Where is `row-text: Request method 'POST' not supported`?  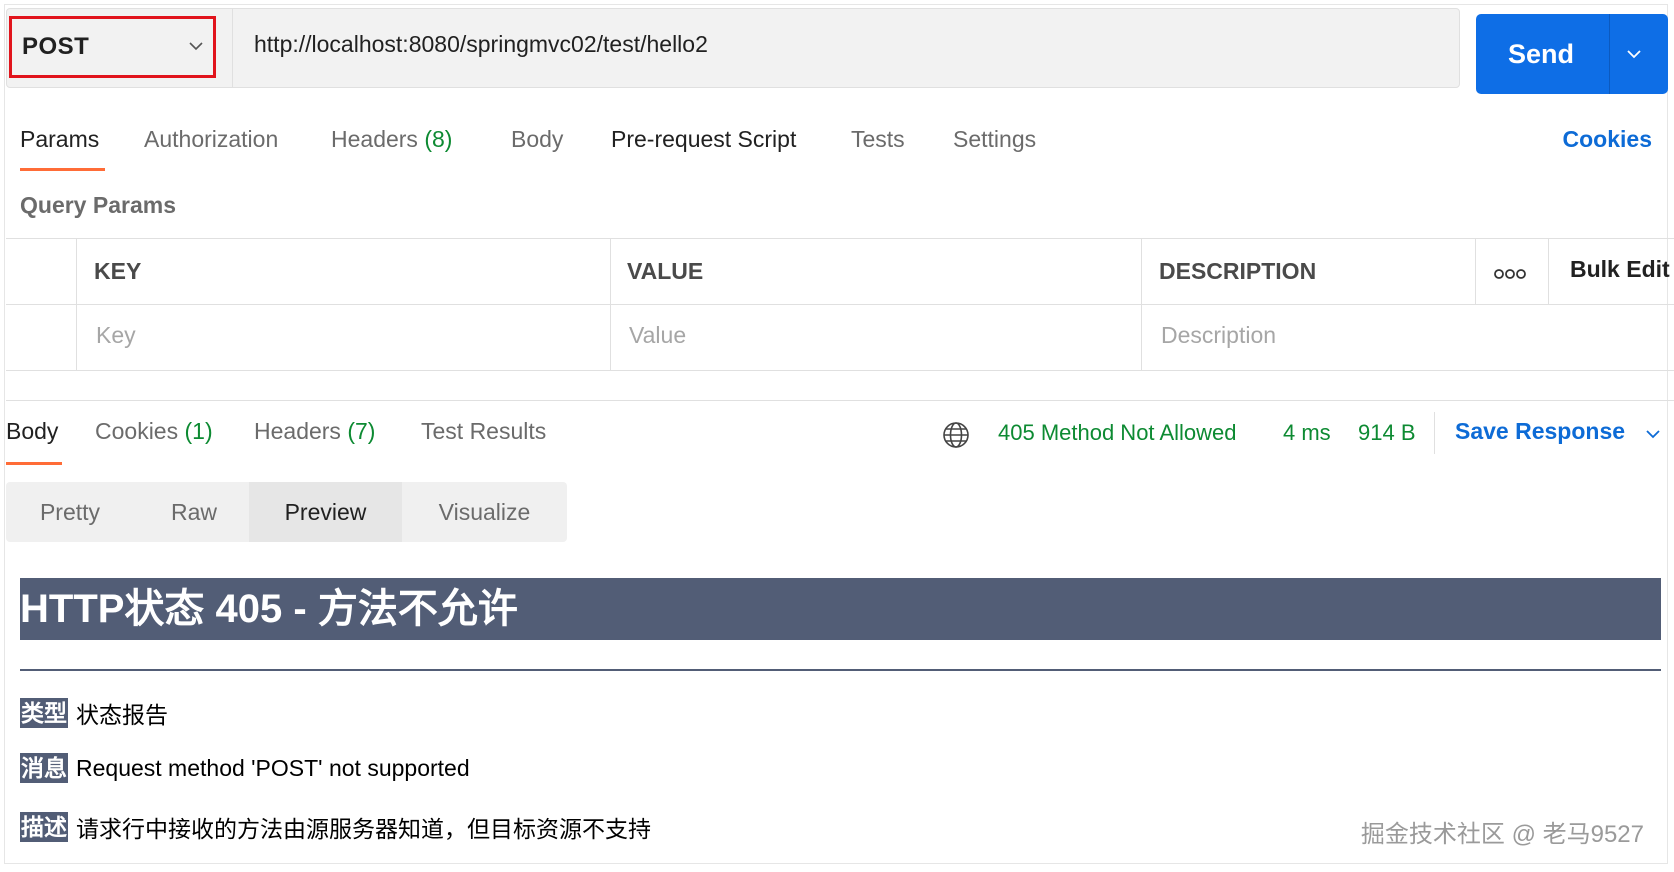
row-text: Request method 'POST' not supported is located at coordinates (273, 767).